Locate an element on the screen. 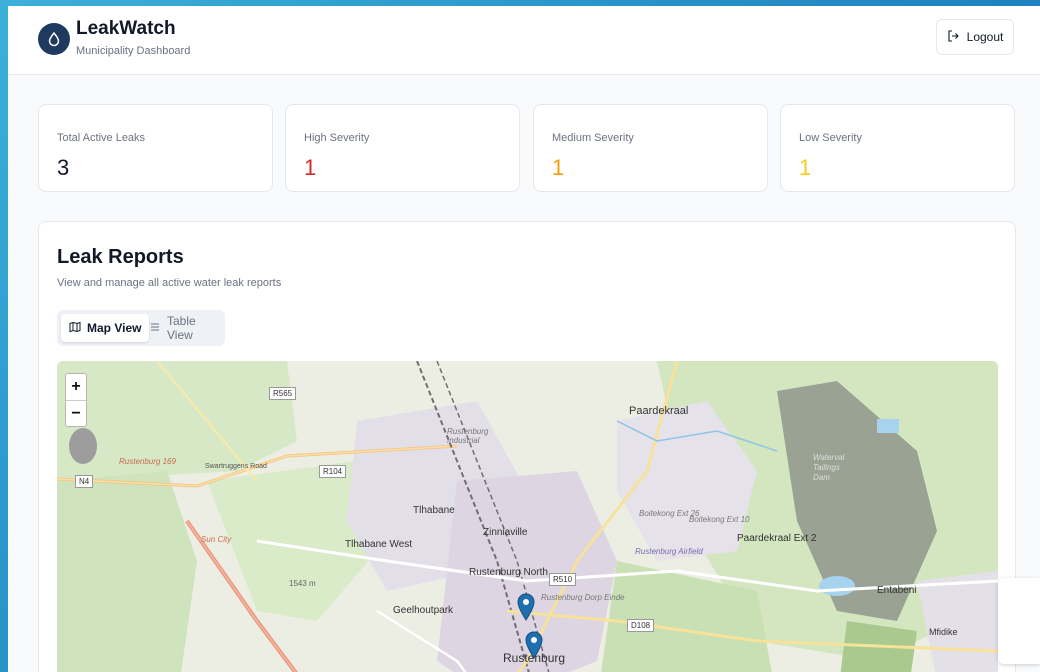 This screenshot has height=672, width=1040. tab-label: Map View is located at coordinates (114, 328).